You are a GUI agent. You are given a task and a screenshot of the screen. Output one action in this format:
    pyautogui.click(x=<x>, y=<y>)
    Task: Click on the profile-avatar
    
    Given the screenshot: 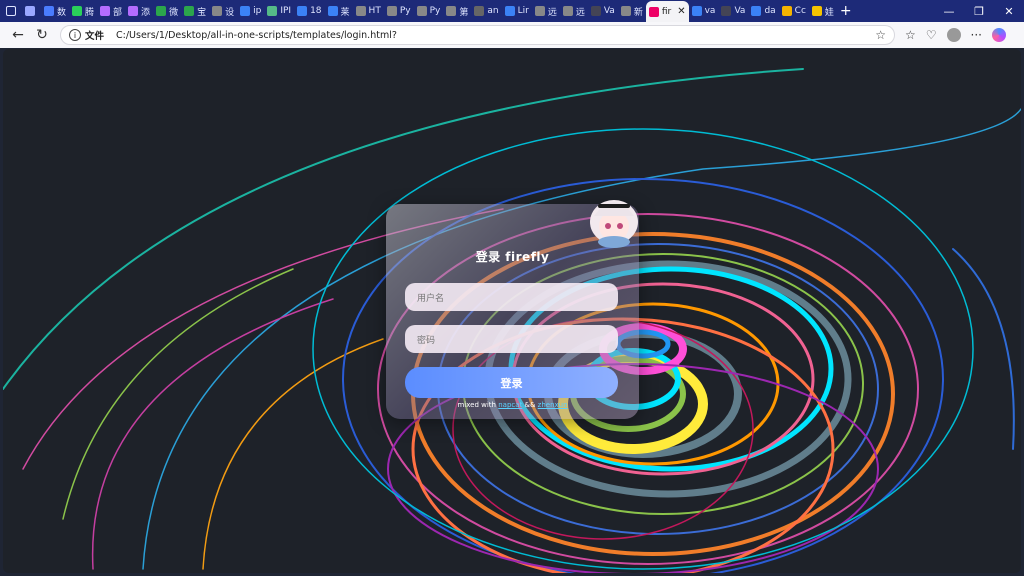 What is the action you would take?
    pyautogui.click(x=953, y=35)
    